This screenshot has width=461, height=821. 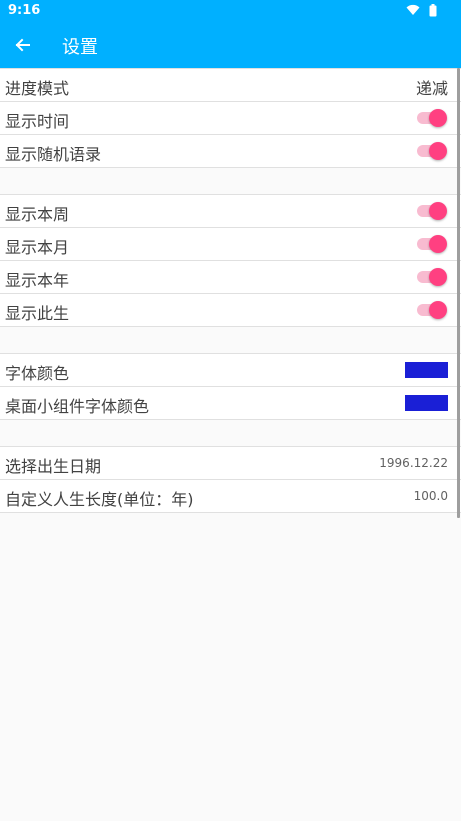 I want to click on life-length-value: 100.0, so click(x=430, y=496).